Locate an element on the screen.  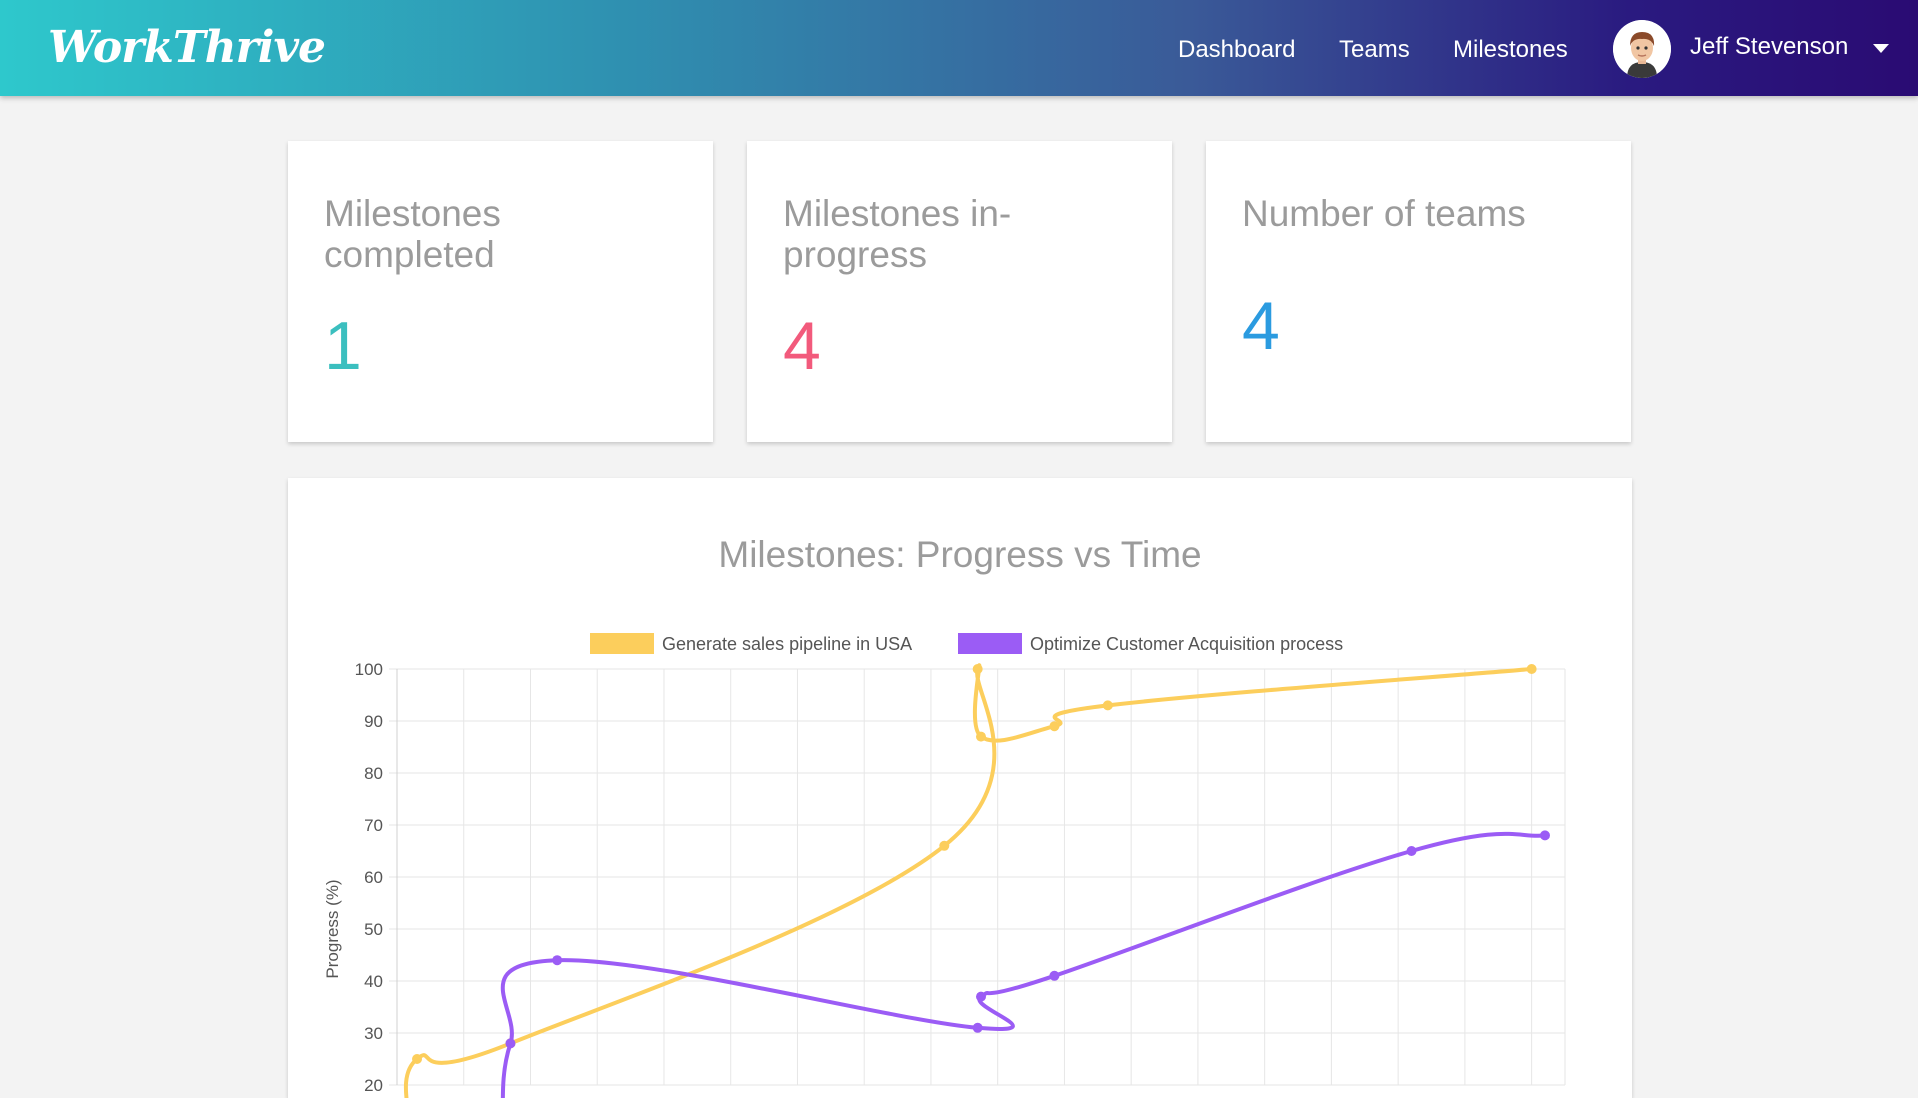
avatar-face-icon is located at coordinates (1642, 49).